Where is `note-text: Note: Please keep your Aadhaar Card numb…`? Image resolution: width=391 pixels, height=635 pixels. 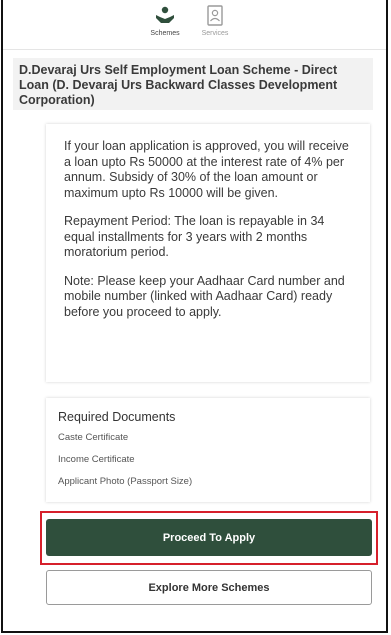 note-text: Note: Please keep your Aadhaar Card numb… is located at coordinates (204, 296).